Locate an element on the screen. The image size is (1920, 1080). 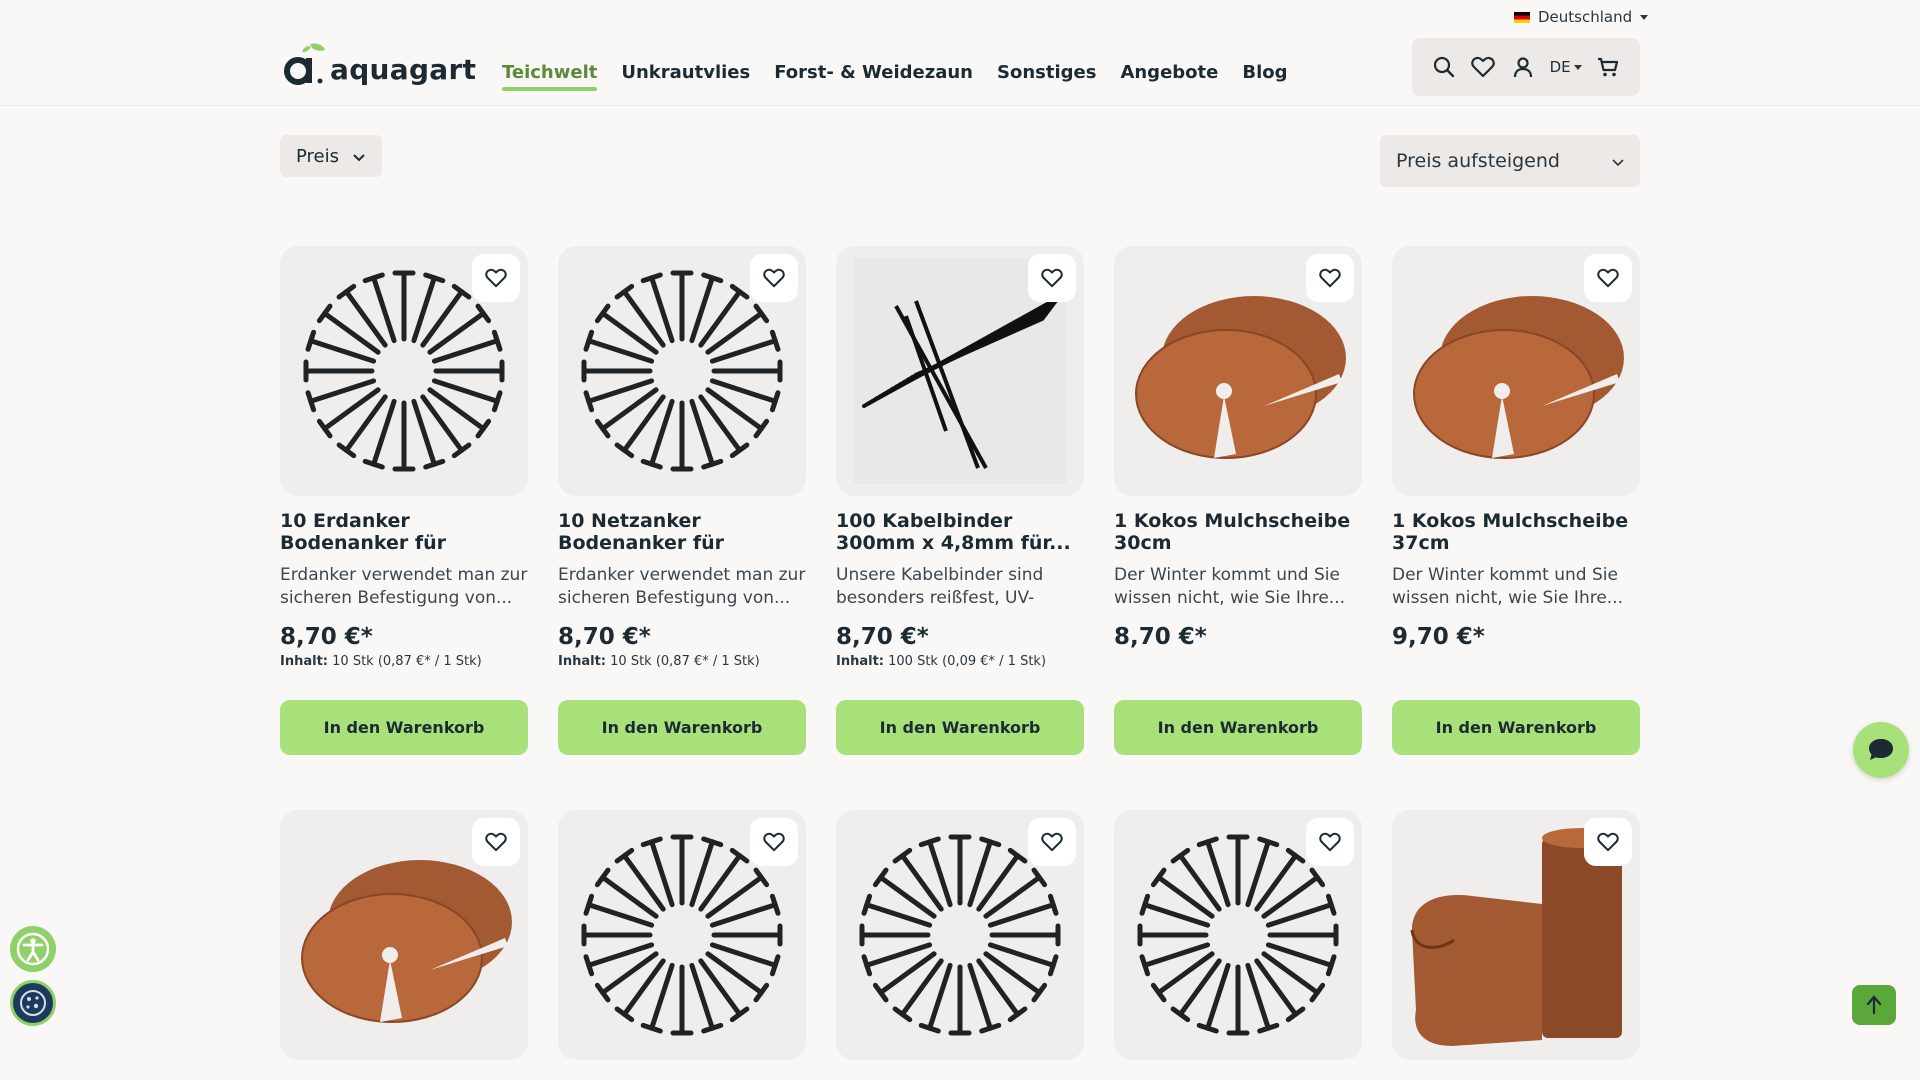
logo-text: aquagart is located at coordinates (403, 69).